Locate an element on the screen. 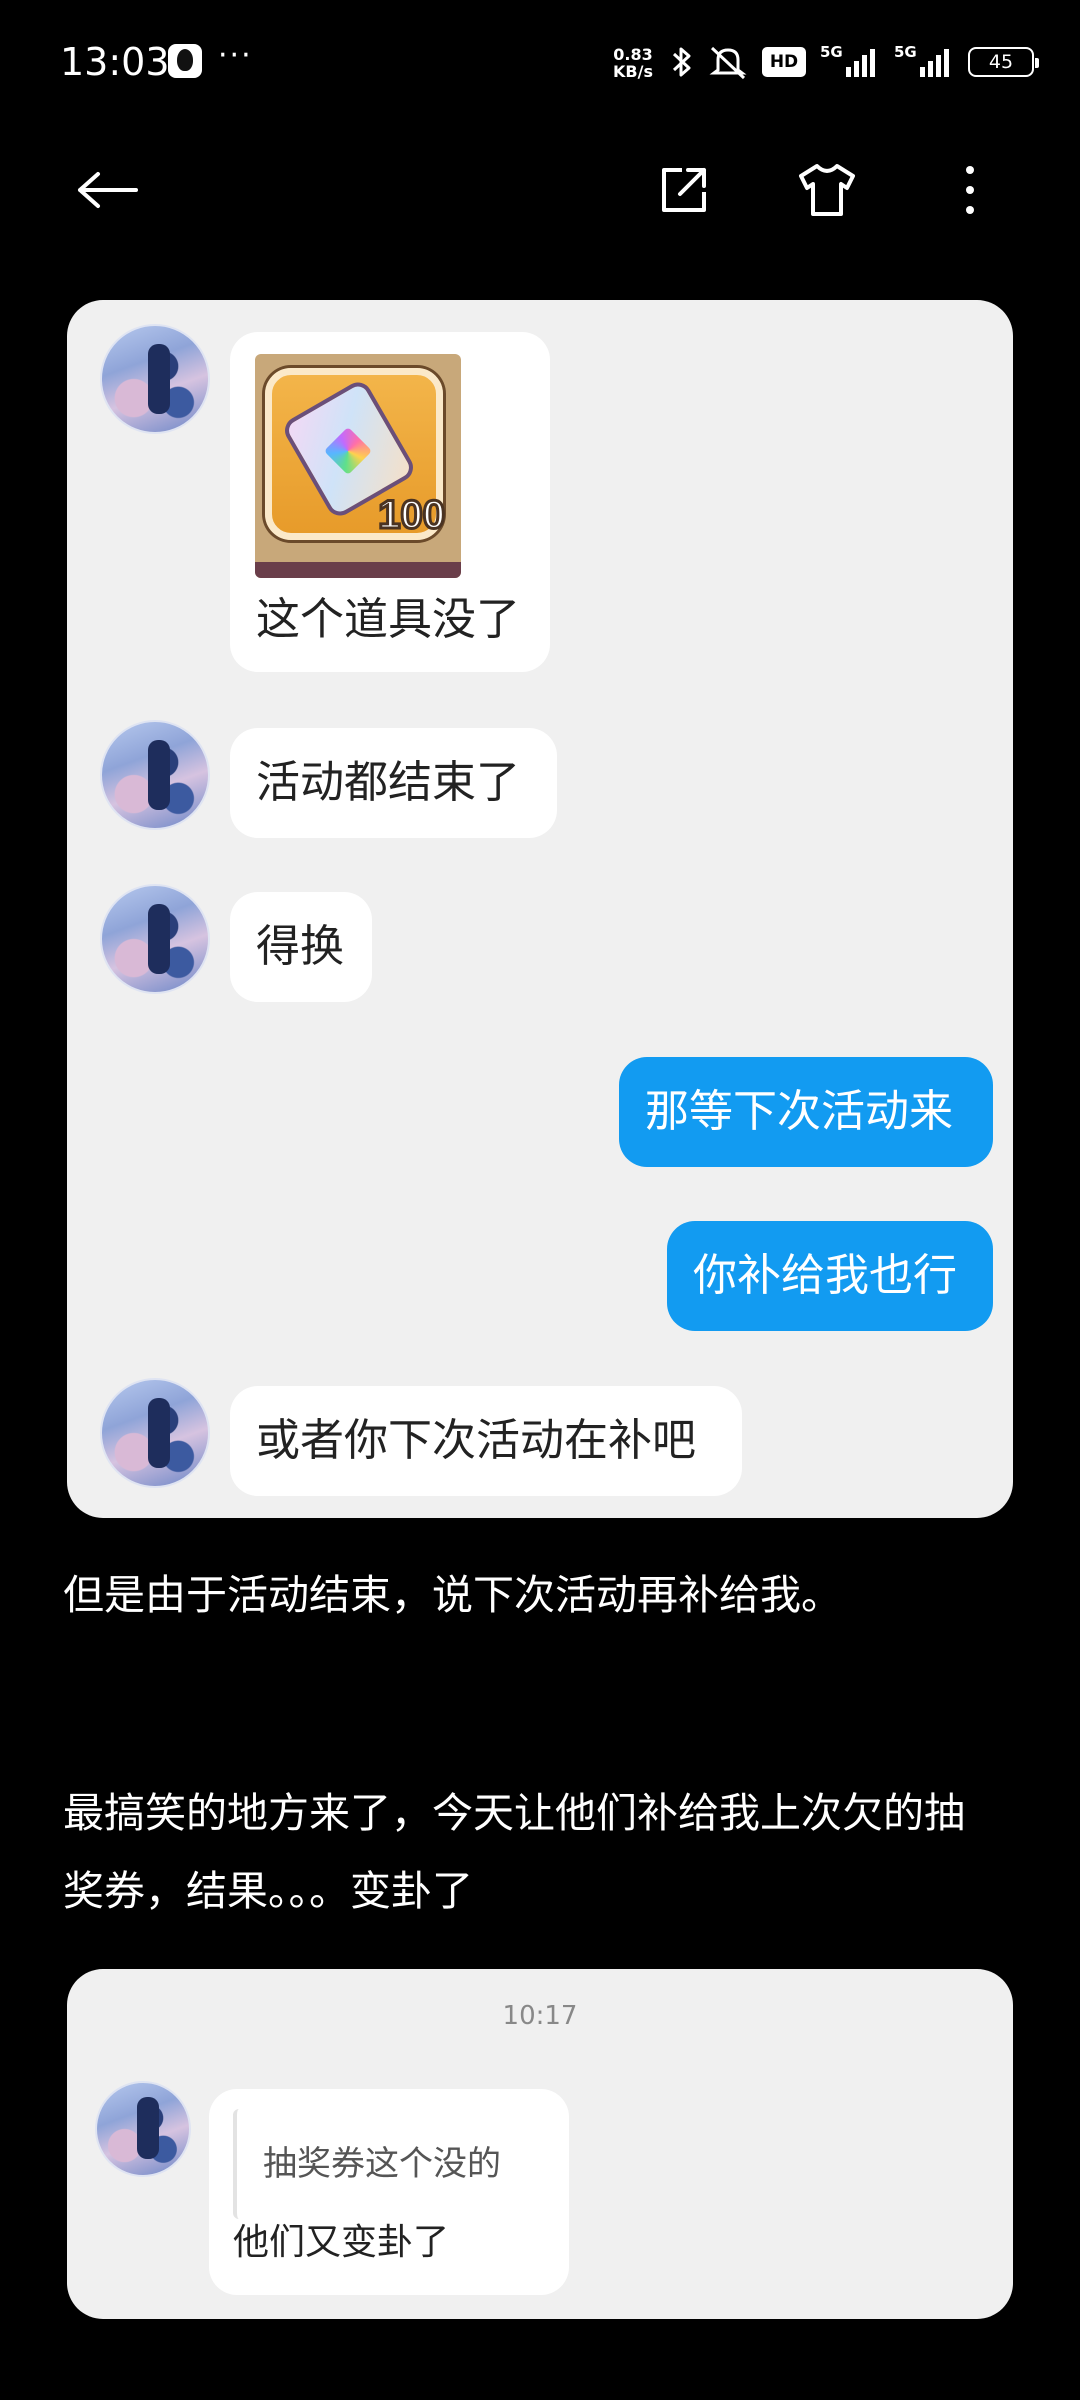 The height and width of the screenshot is (2400, 1080). status-icons: HD 5G 5G 45 is located at coordinates (854, 61).